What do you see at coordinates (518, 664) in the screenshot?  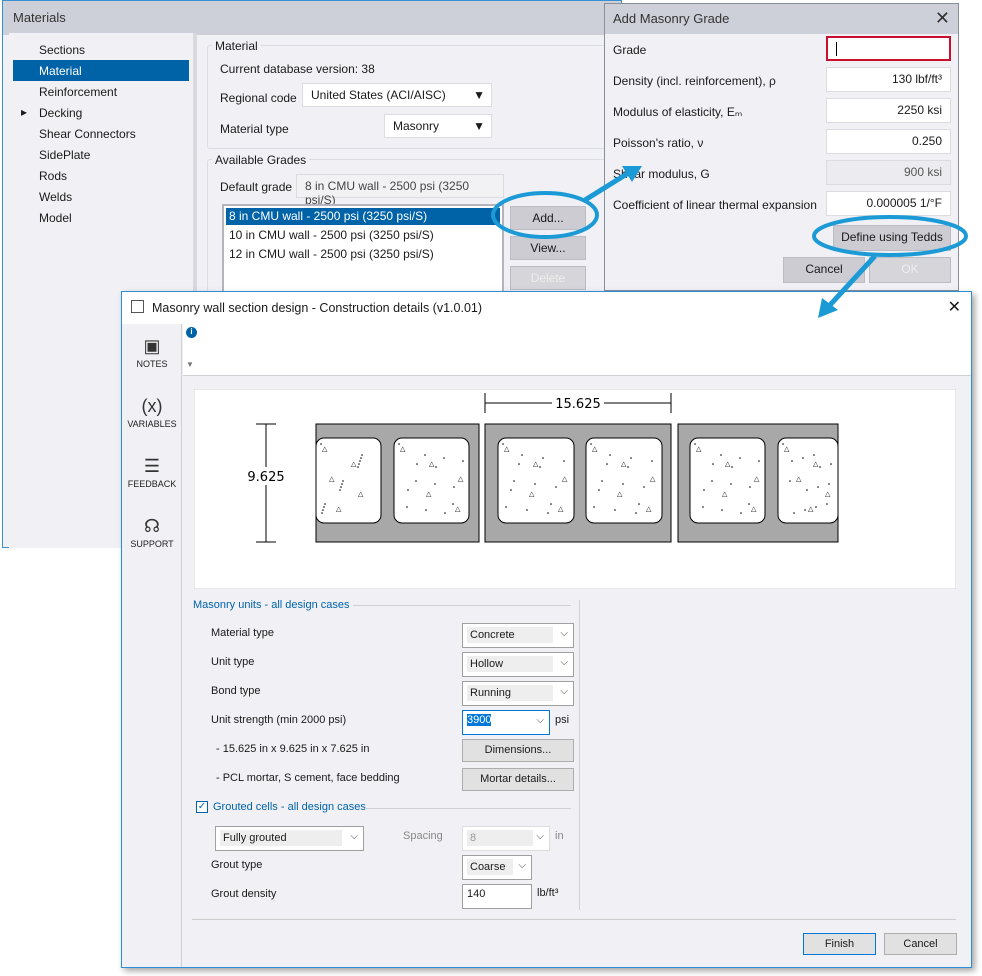 I see `unit-type-select: Hollow ⌵` at bounding box center [518, 664].